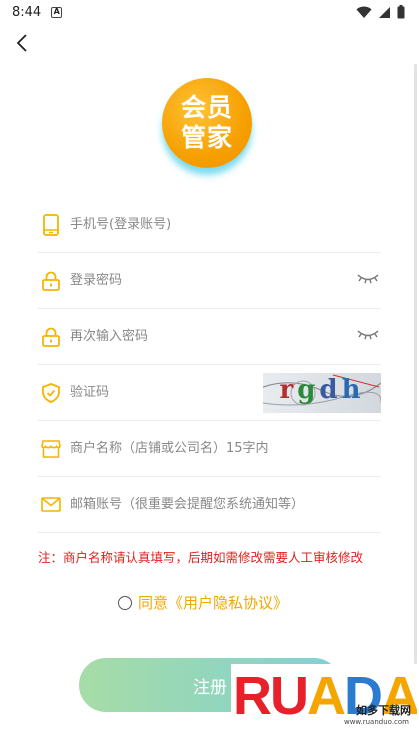 Image resolution: width=419 pixels, height=744 pixels. I want to click on password-confirm-row, so click(209, 337).